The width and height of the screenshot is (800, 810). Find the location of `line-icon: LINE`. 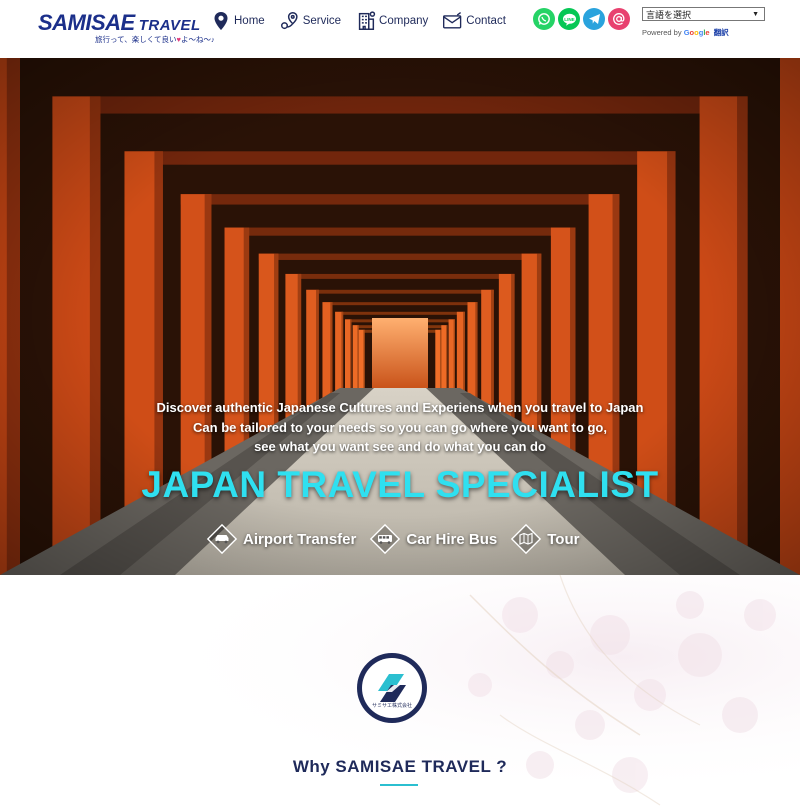

line-icon: LINE is located at coordinates (569, 19).